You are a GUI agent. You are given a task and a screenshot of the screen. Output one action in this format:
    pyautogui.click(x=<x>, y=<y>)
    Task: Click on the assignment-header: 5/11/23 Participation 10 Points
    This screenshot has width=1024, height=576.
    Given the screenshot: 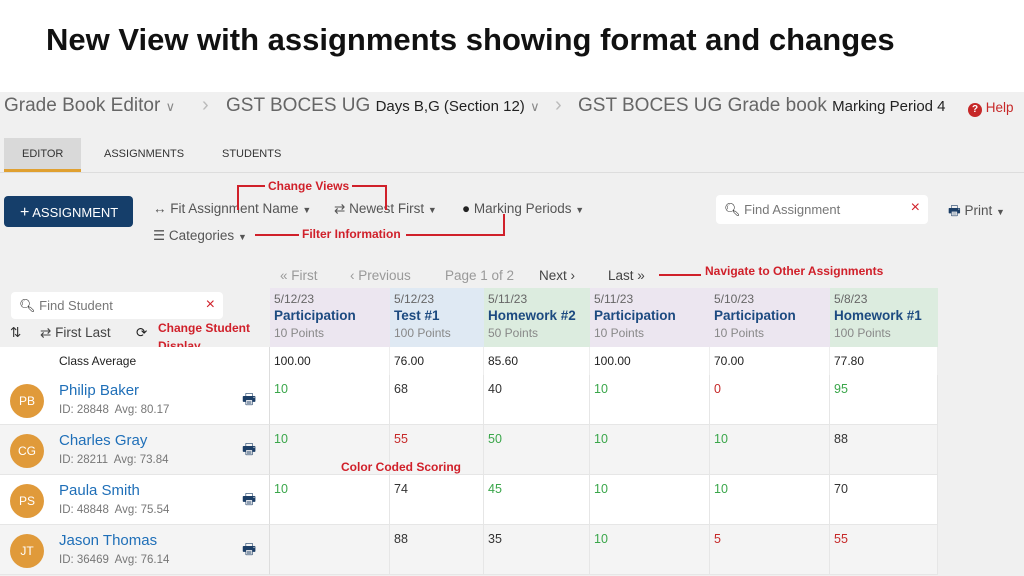 What is the action you would take?
    pyautogui.click(x=650, y=317)
    